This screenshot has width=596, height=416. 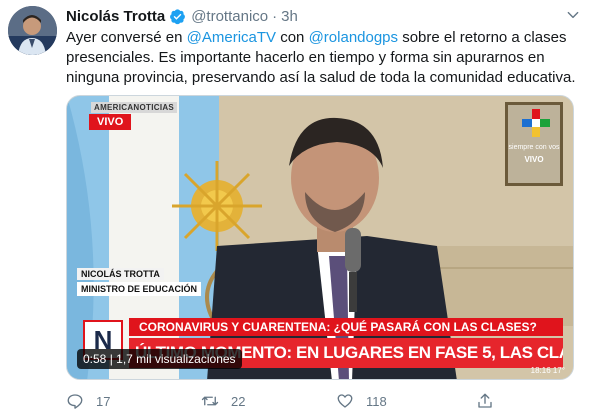 What do you see at coordinates (573, 15) in the screenshot?
I see `chevron-down-icon` at bounding box center [573, 15].